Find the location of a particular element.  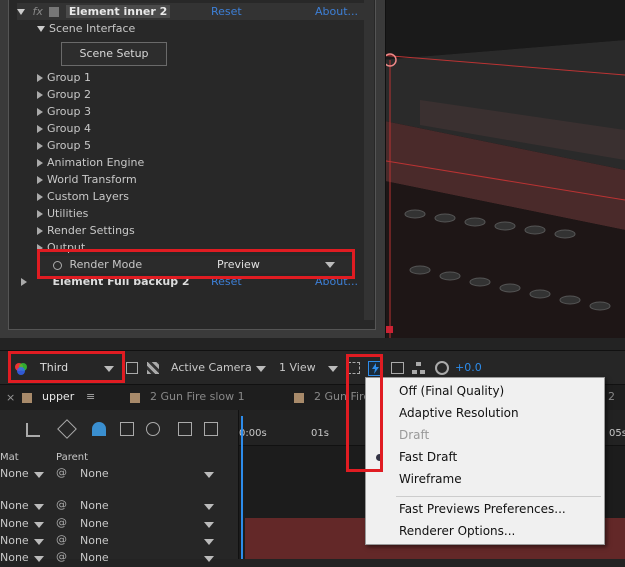

menu-item: Off (Final Quality) is located at coordinates (451, 391).